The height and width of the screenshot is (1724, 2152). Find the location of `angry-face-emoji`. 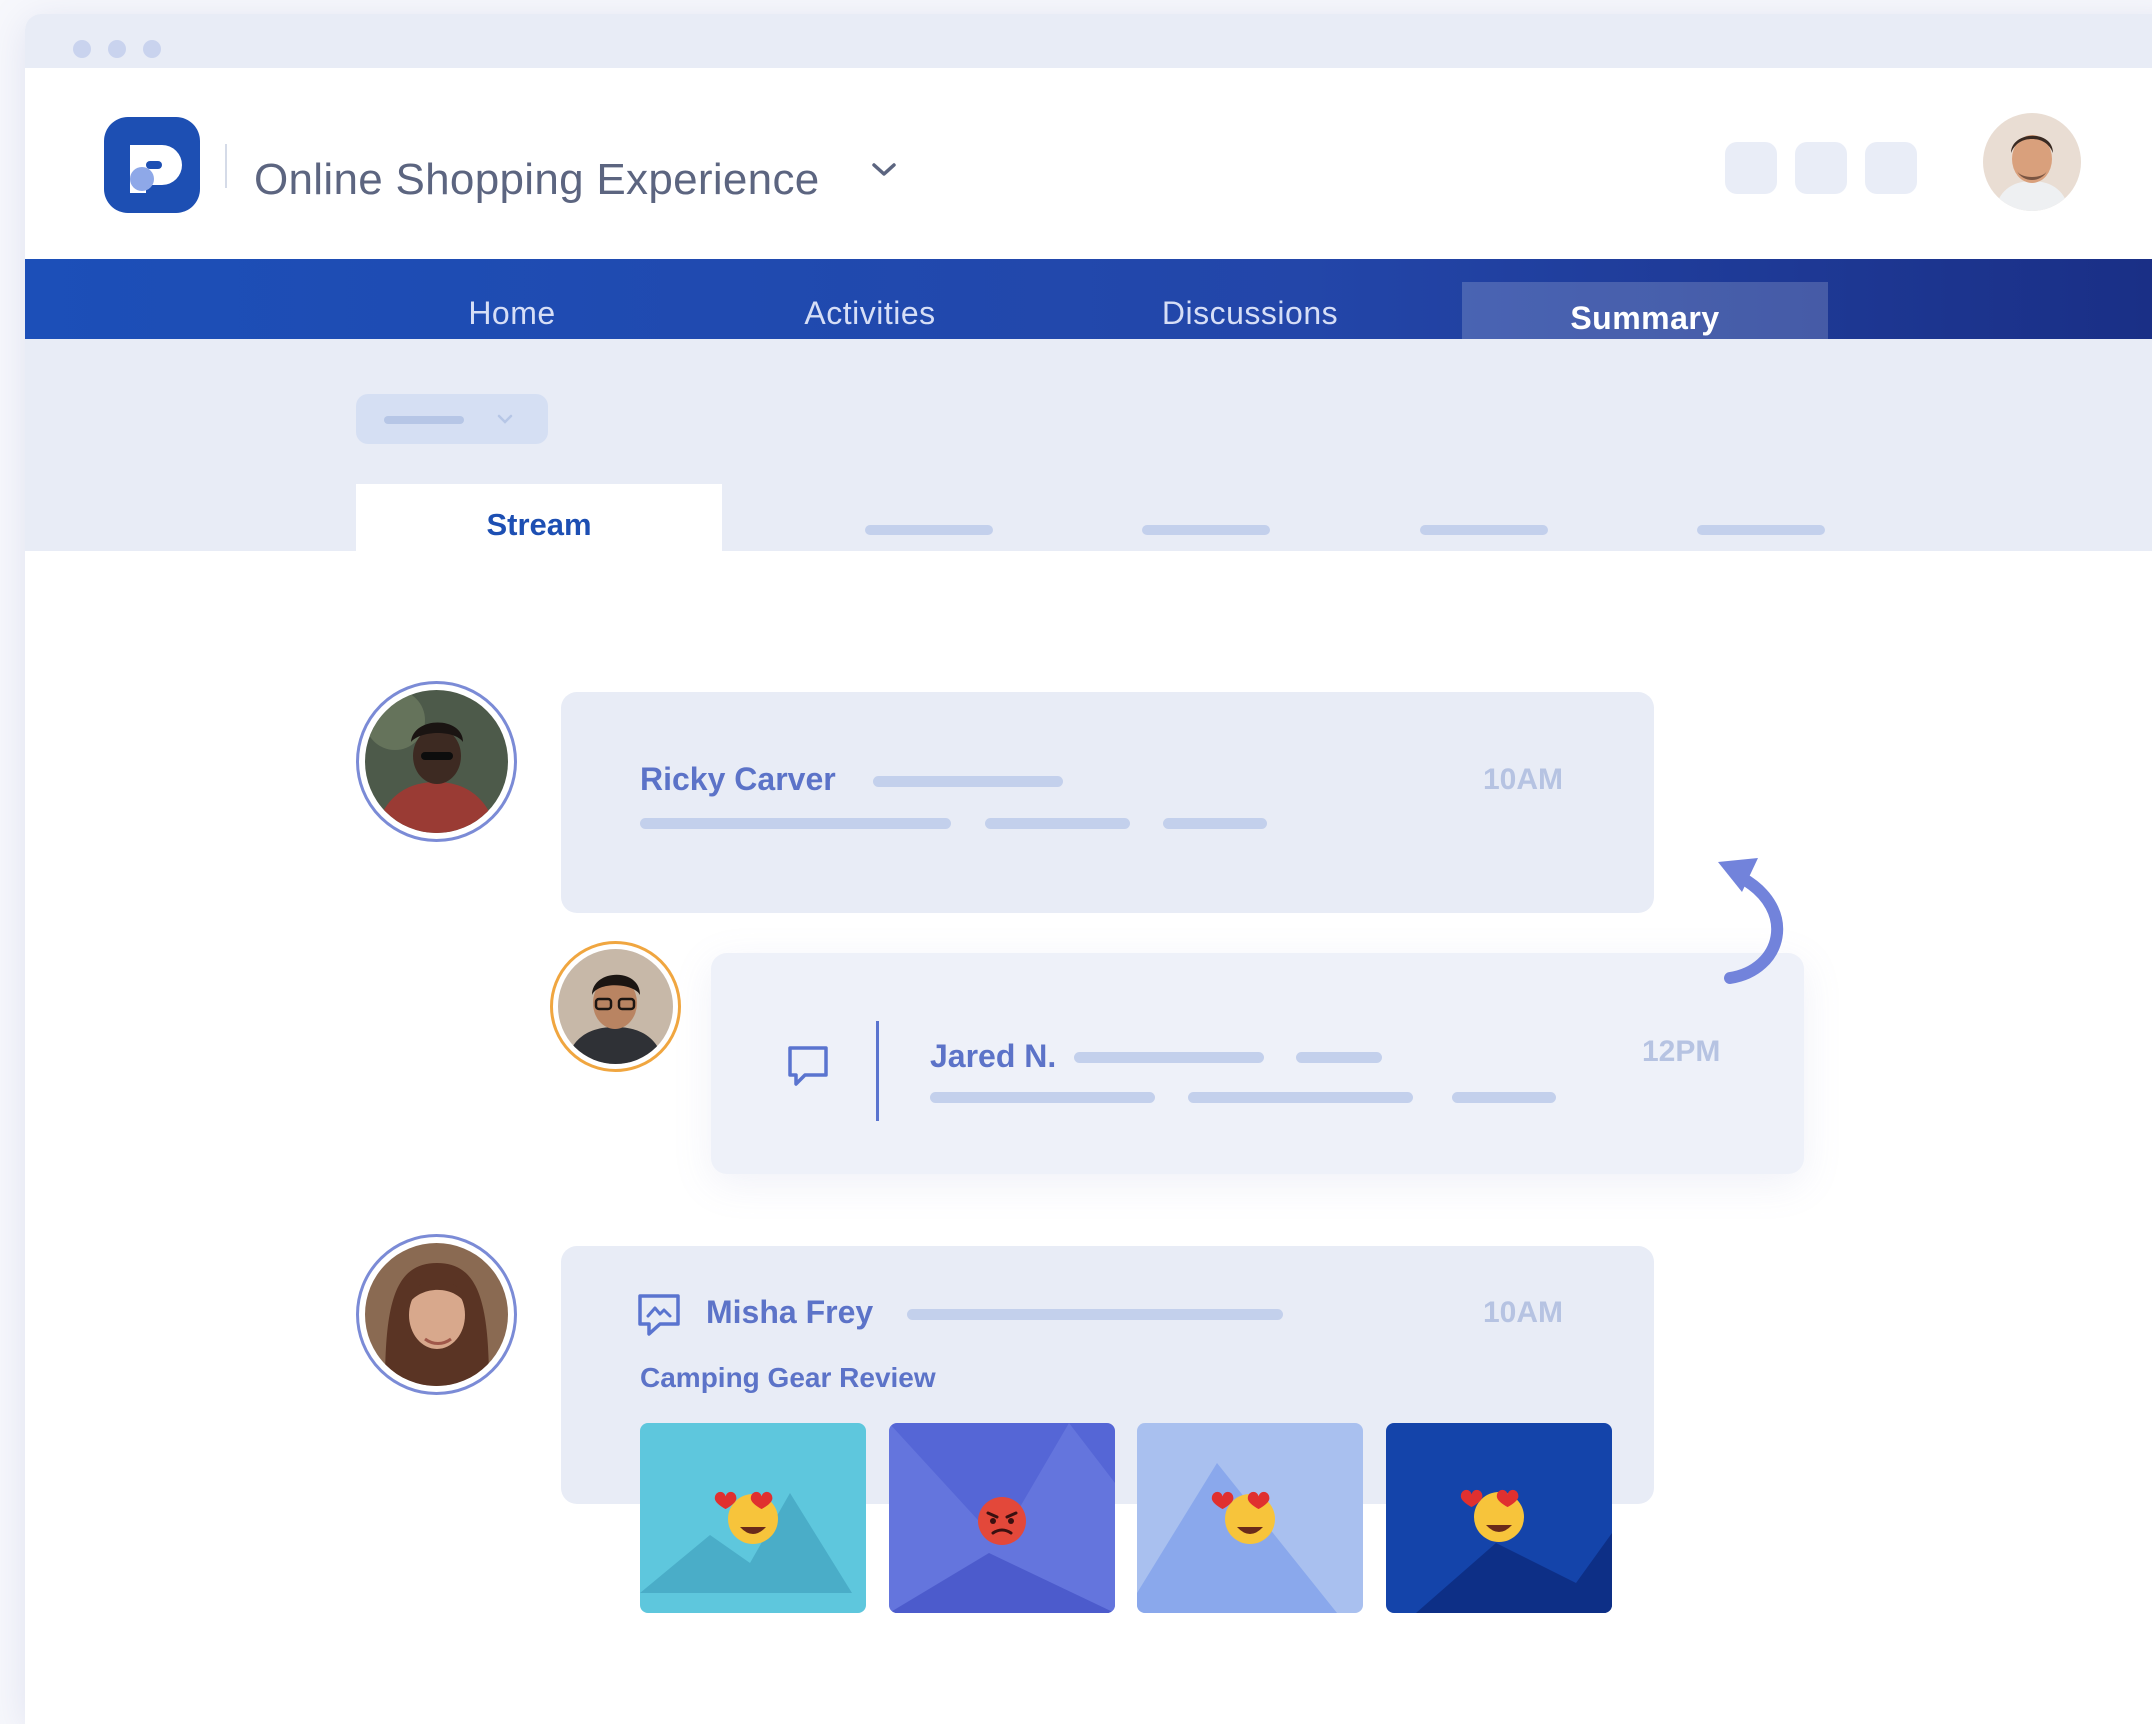

angry-face-emoji is located at coordinates (1002, 1521).